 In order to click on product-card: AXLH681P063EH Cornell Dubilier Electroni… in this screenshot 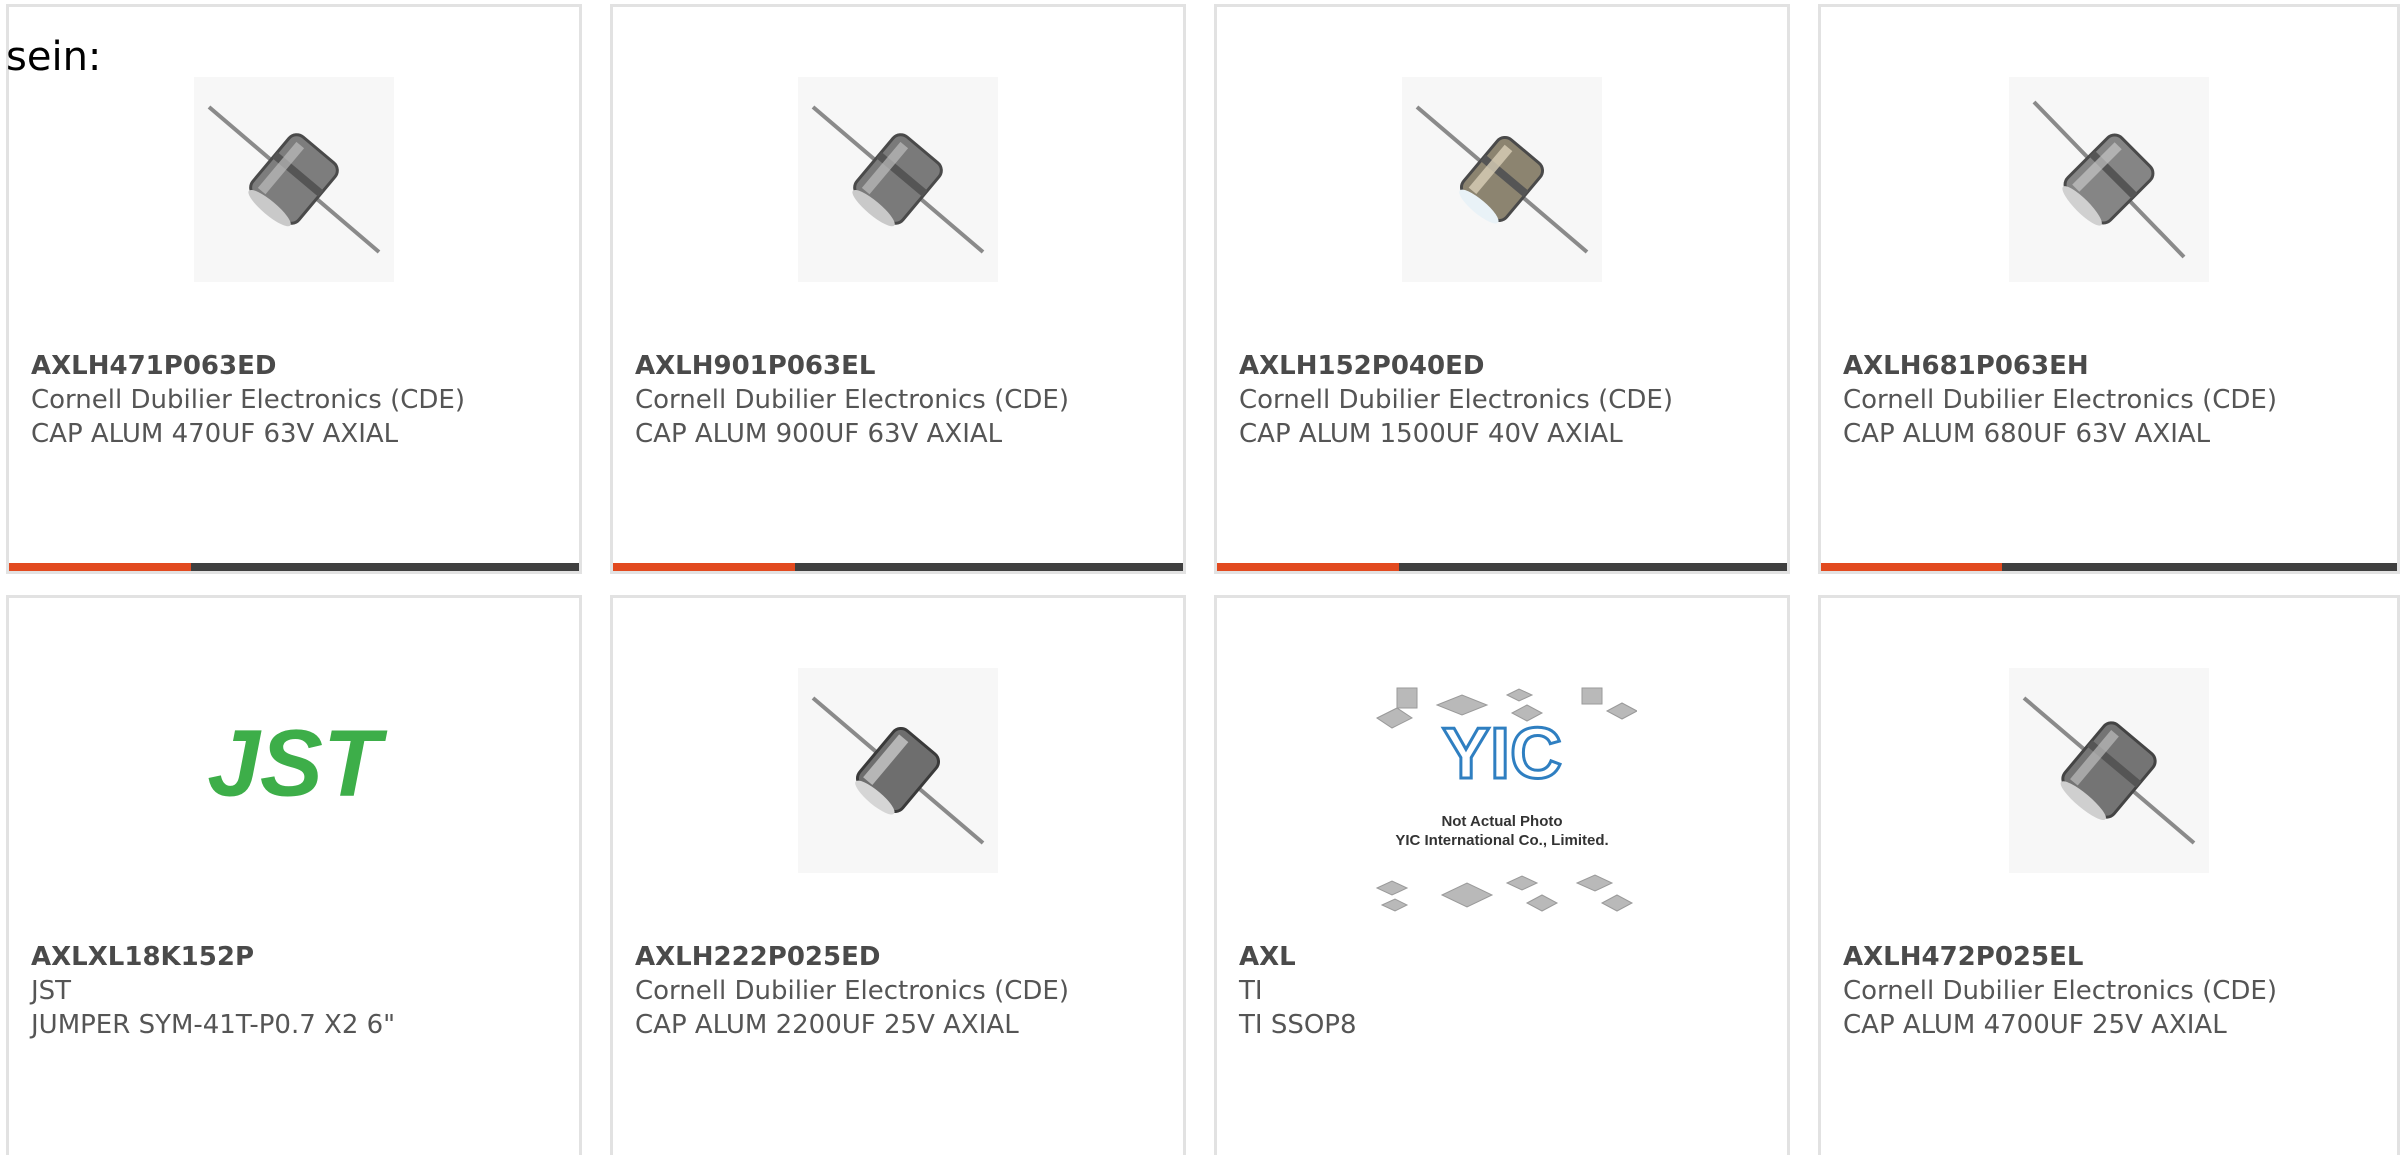, I will do `click(2109, 289)`.